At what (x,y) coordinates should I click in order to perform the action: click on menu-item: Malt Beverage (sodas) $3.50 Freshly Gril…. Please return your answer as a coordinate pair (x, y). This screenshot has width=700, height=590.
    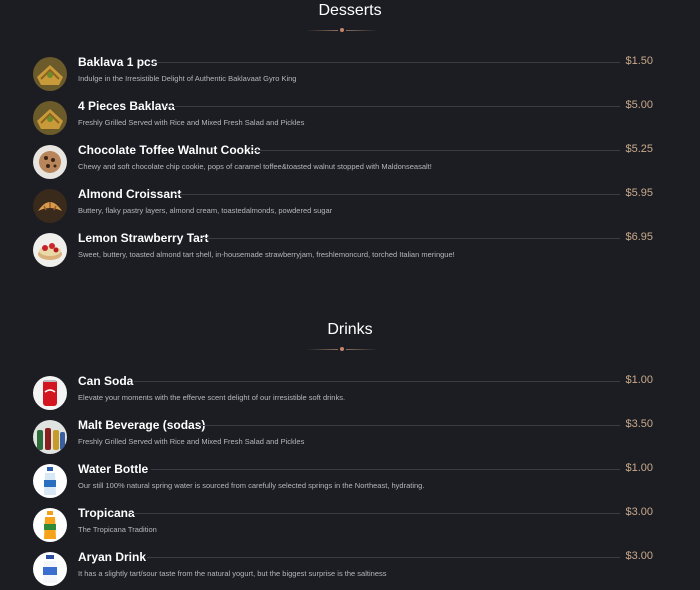
    Looking at the image, I should click on (343, 438).